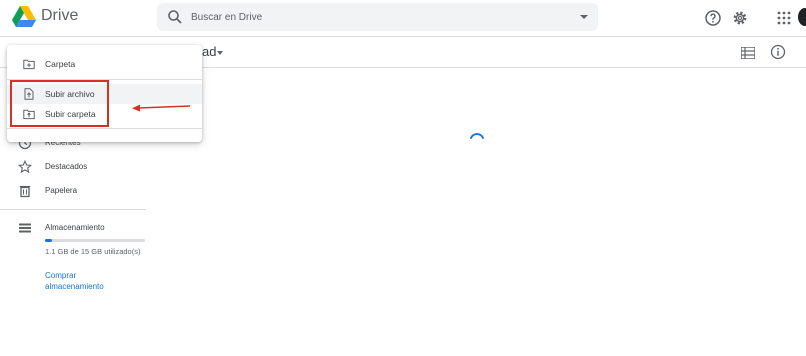  Describe the element at coordinates (73, 209) in the screenshot. I see `sidebar-divider` at that location.